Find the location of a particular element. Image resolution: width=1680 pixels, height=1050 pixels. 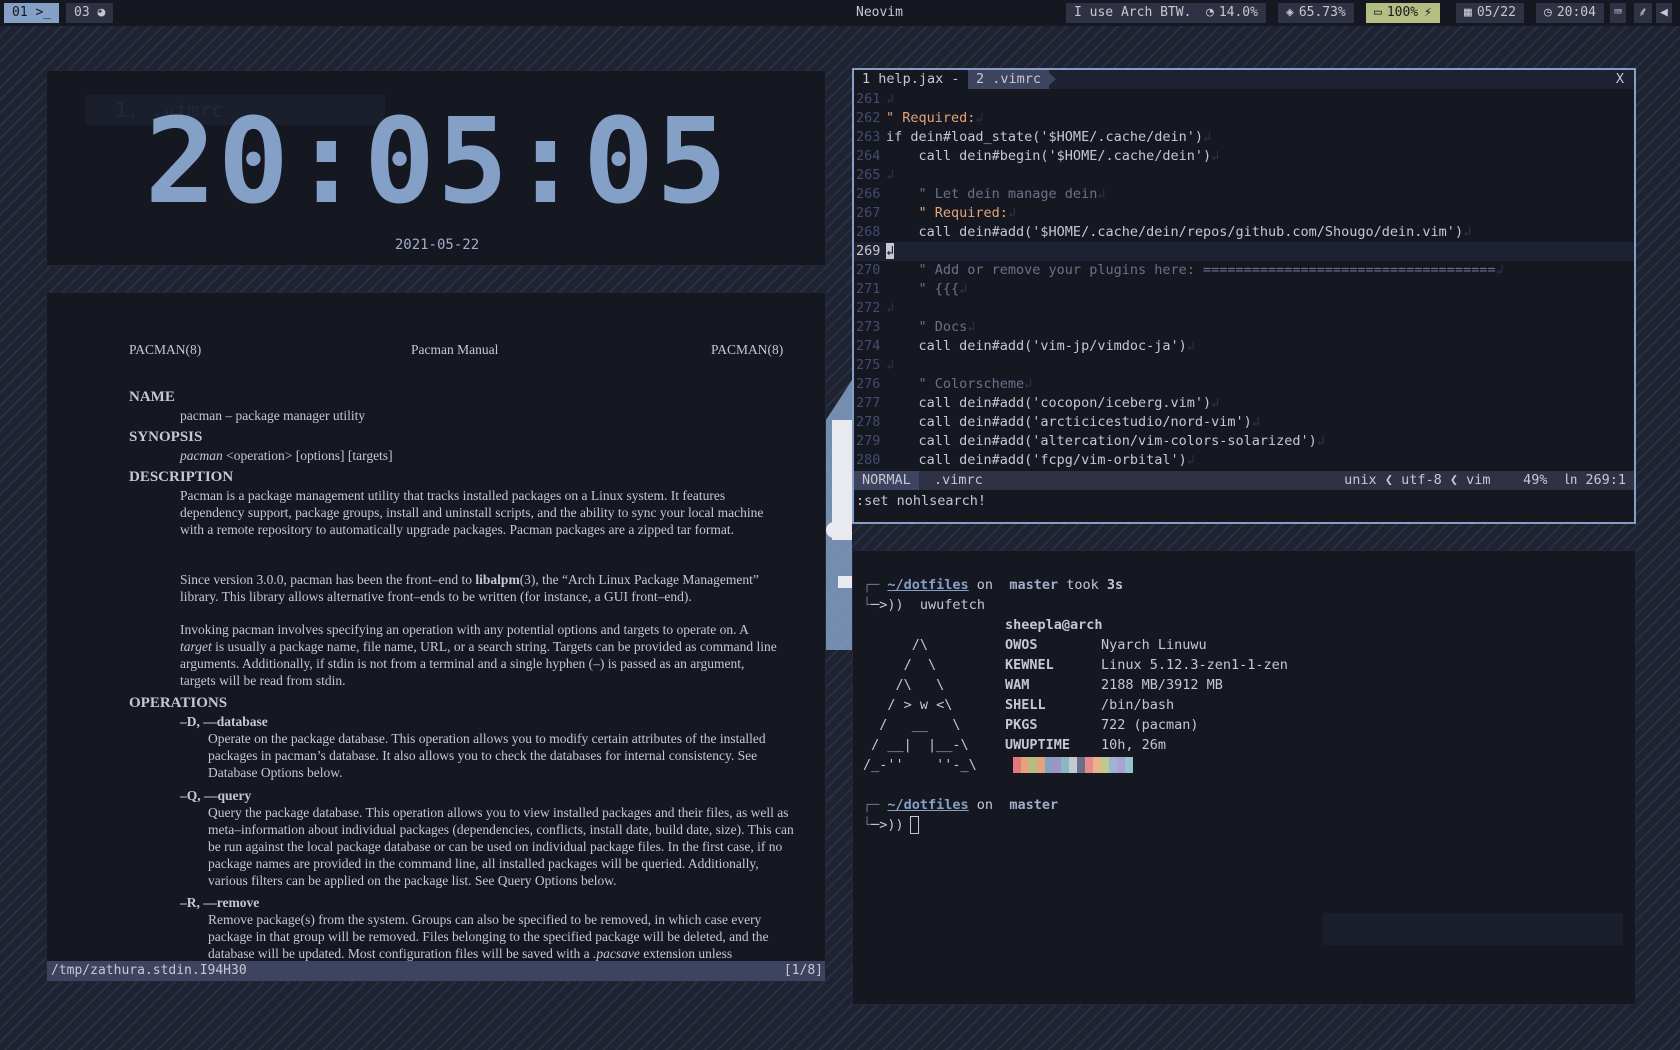

line-number: 271 is located at coordinates (868, 289).